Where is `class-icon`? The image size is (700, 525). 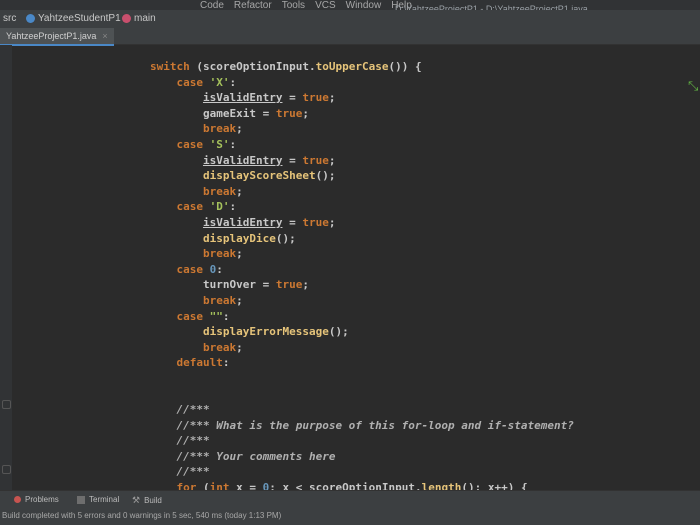
class-icon is located at coordinates (30, 18).